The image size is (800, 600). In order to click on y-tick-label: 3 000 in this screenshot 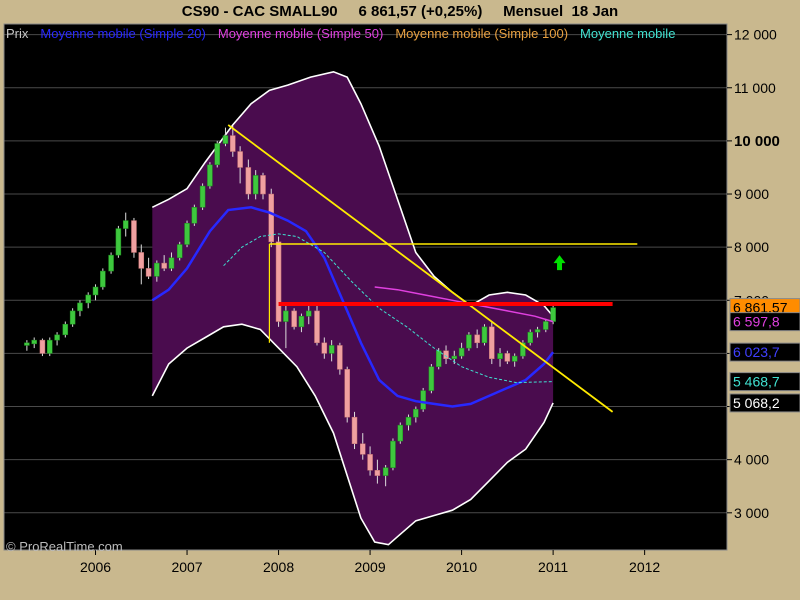, I will do `click(751, 513)`.